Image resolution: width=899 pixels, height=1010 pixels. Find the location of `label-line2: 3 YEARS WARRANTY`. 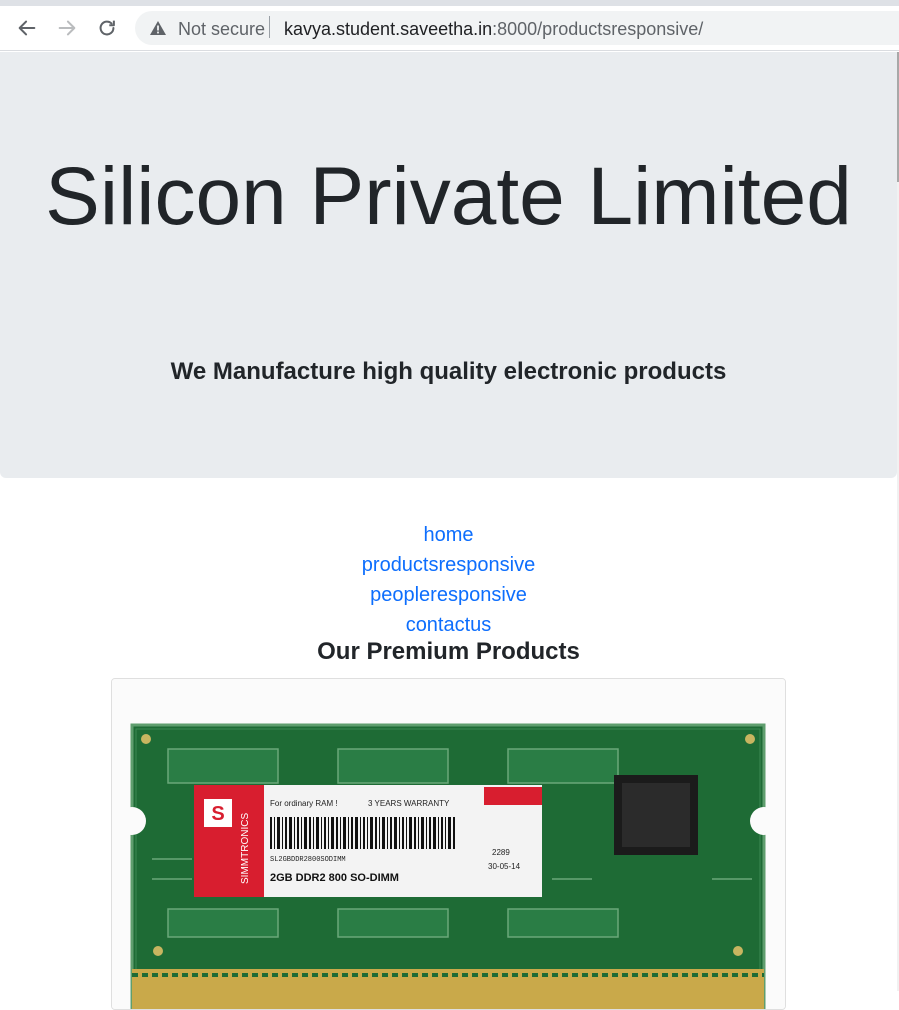

label-line2: 3 YEARS WARRANTY is located at coordinates (409, 803).